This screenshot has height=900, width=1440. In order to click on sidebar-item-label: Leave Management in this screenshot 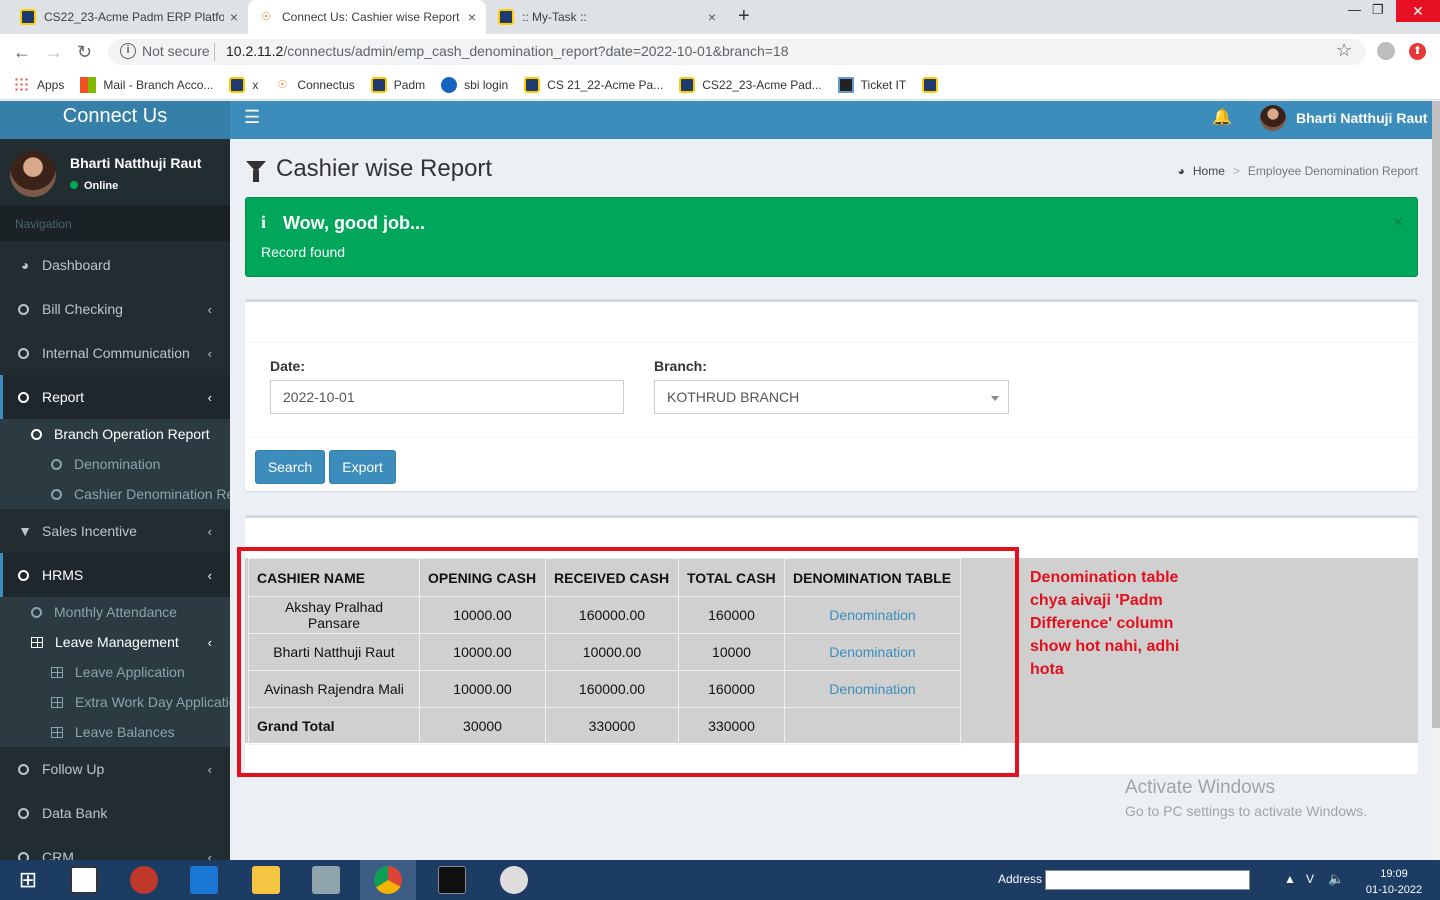, I will do `click(117, 642)`.